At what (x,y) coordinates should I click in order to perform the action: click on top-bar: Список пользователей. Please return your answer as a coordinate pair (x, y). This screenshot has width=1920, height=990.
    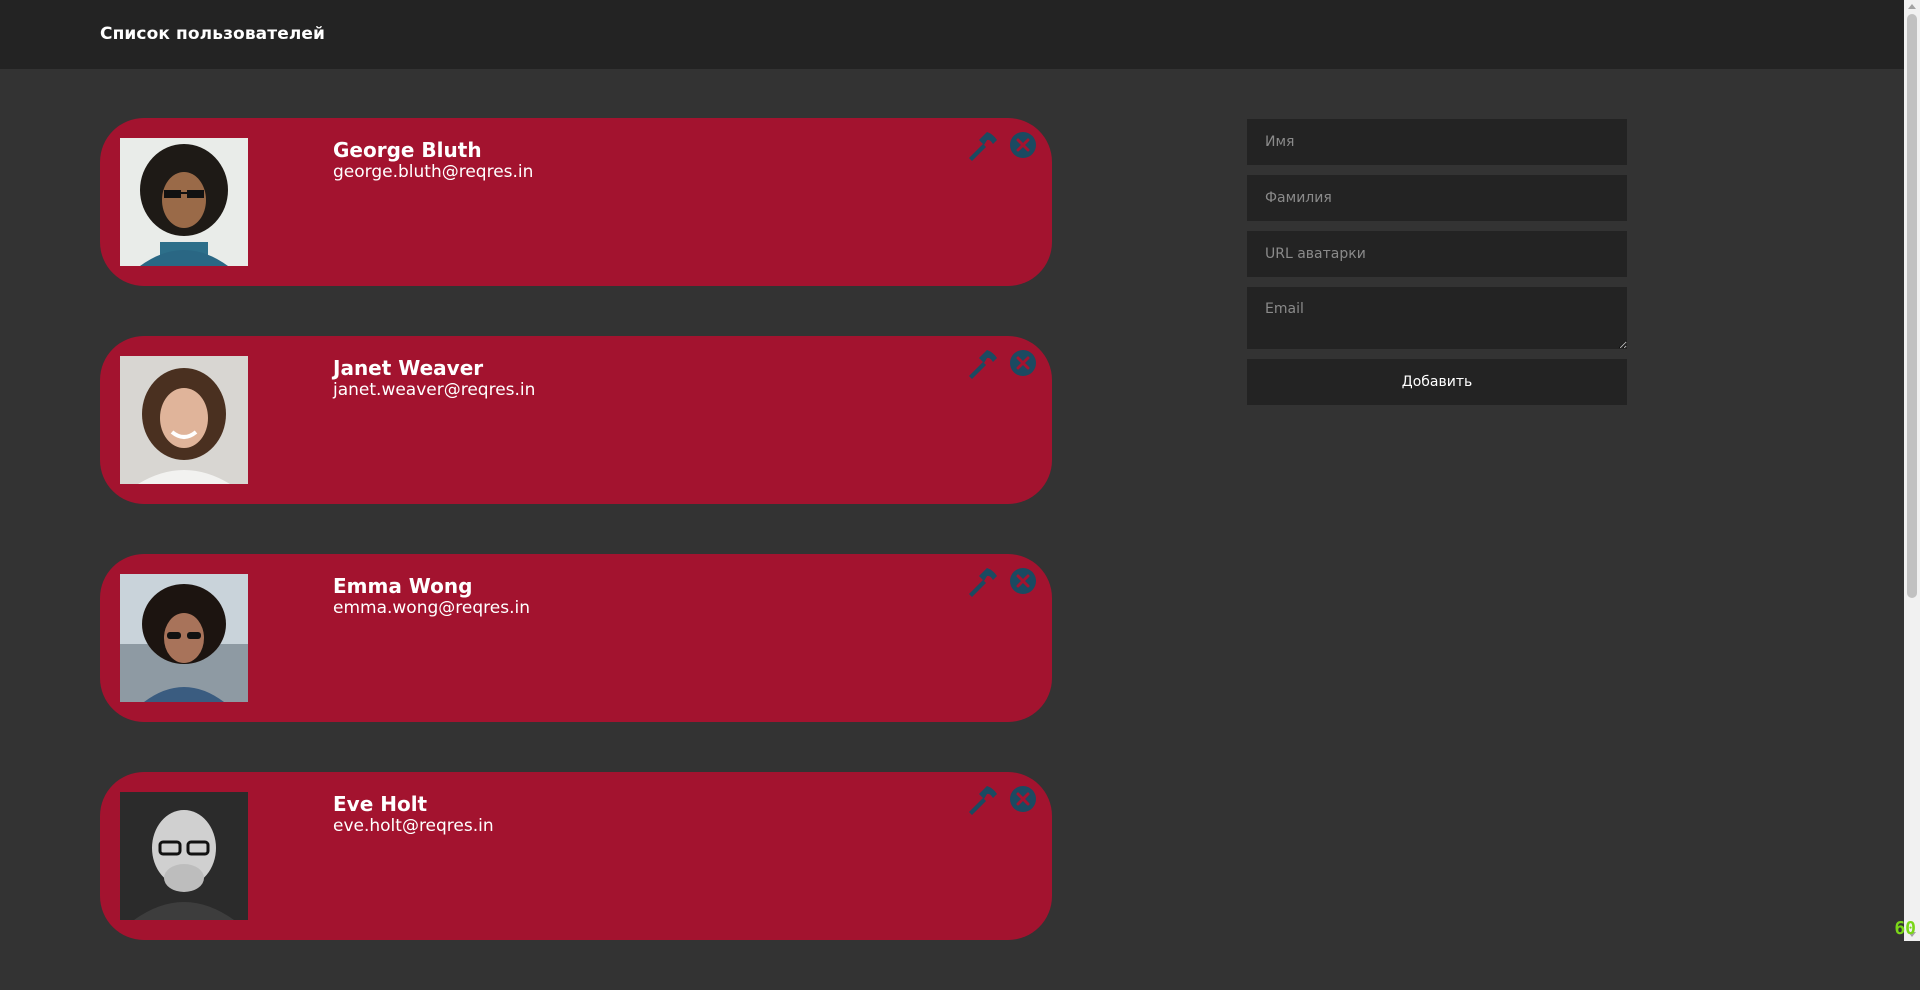
    Looking at the image, I should click on (952, 34).